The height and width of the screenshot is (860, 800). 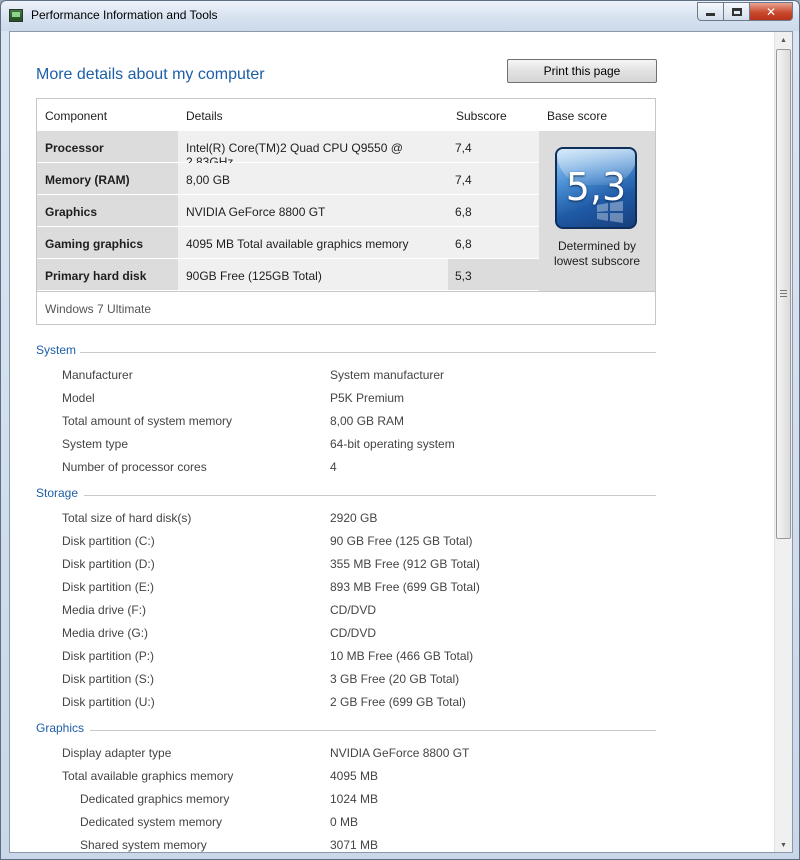 What do you see at coordinates (107, 178) in the screenshot?
I see `component-name: Memory (RAM)` at bounding box center [107, 178].